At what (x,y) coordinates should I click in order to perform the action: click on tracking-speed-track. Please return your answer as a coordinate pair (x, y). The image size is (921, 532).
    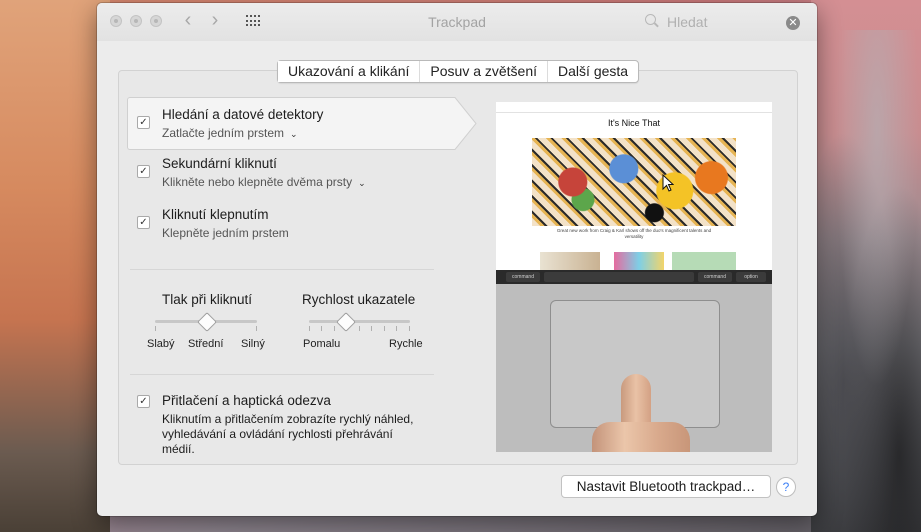
    Looking at the image, I should click on (359, 321).